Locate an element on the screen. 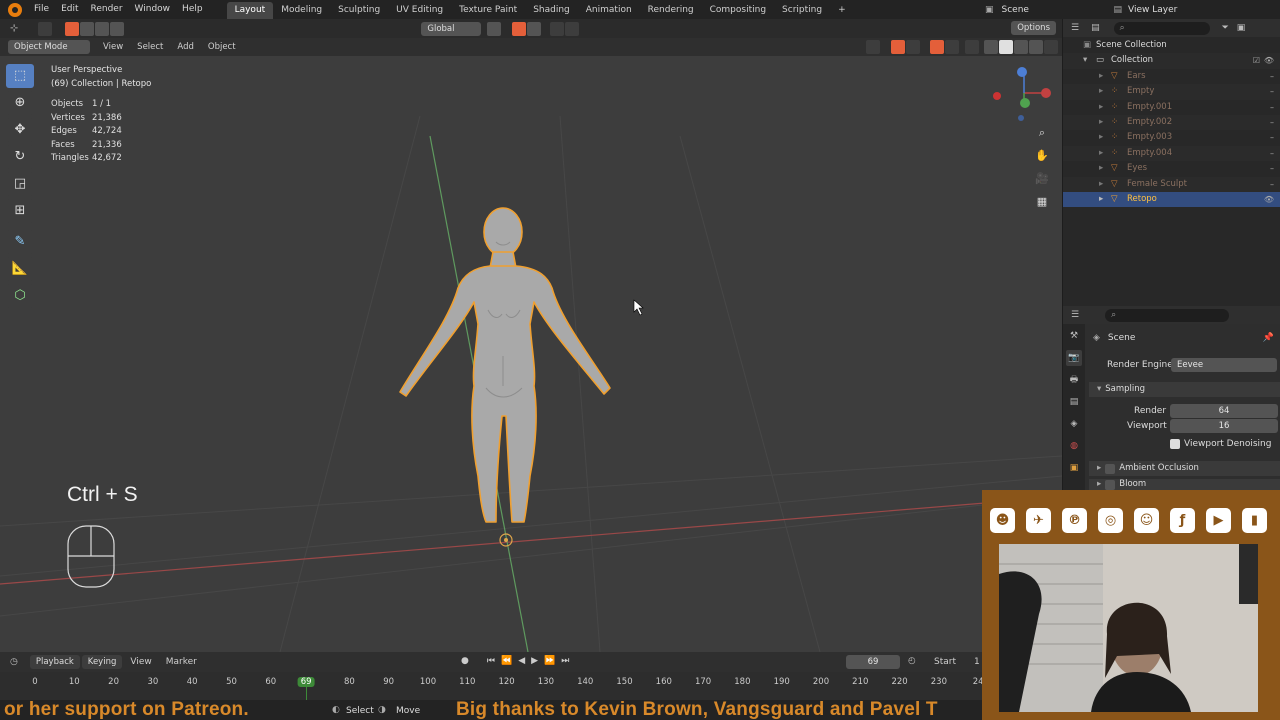 Image resolution: width=1280 pixels, height=720 pixels. outliner-item-empty-001: ▸ ⁘ Empty.001 – is located at coordinates (1171, 107).